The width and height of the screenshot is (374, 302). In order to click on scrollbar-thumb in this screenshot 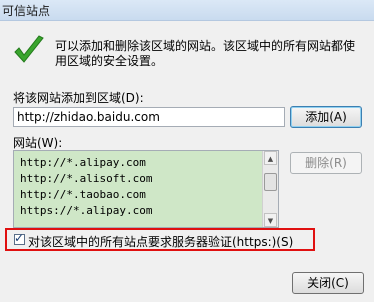, I will do `click(270, 182)`.